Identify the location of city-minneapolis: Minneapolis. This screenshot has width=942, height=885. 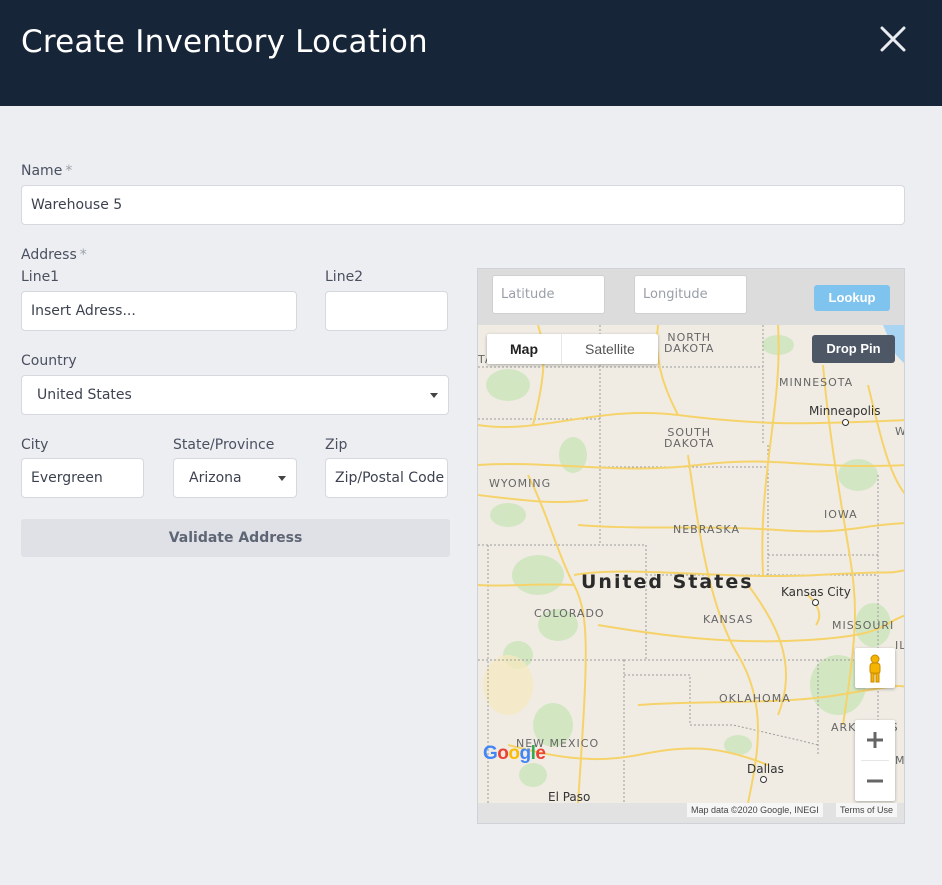
(845, 411).